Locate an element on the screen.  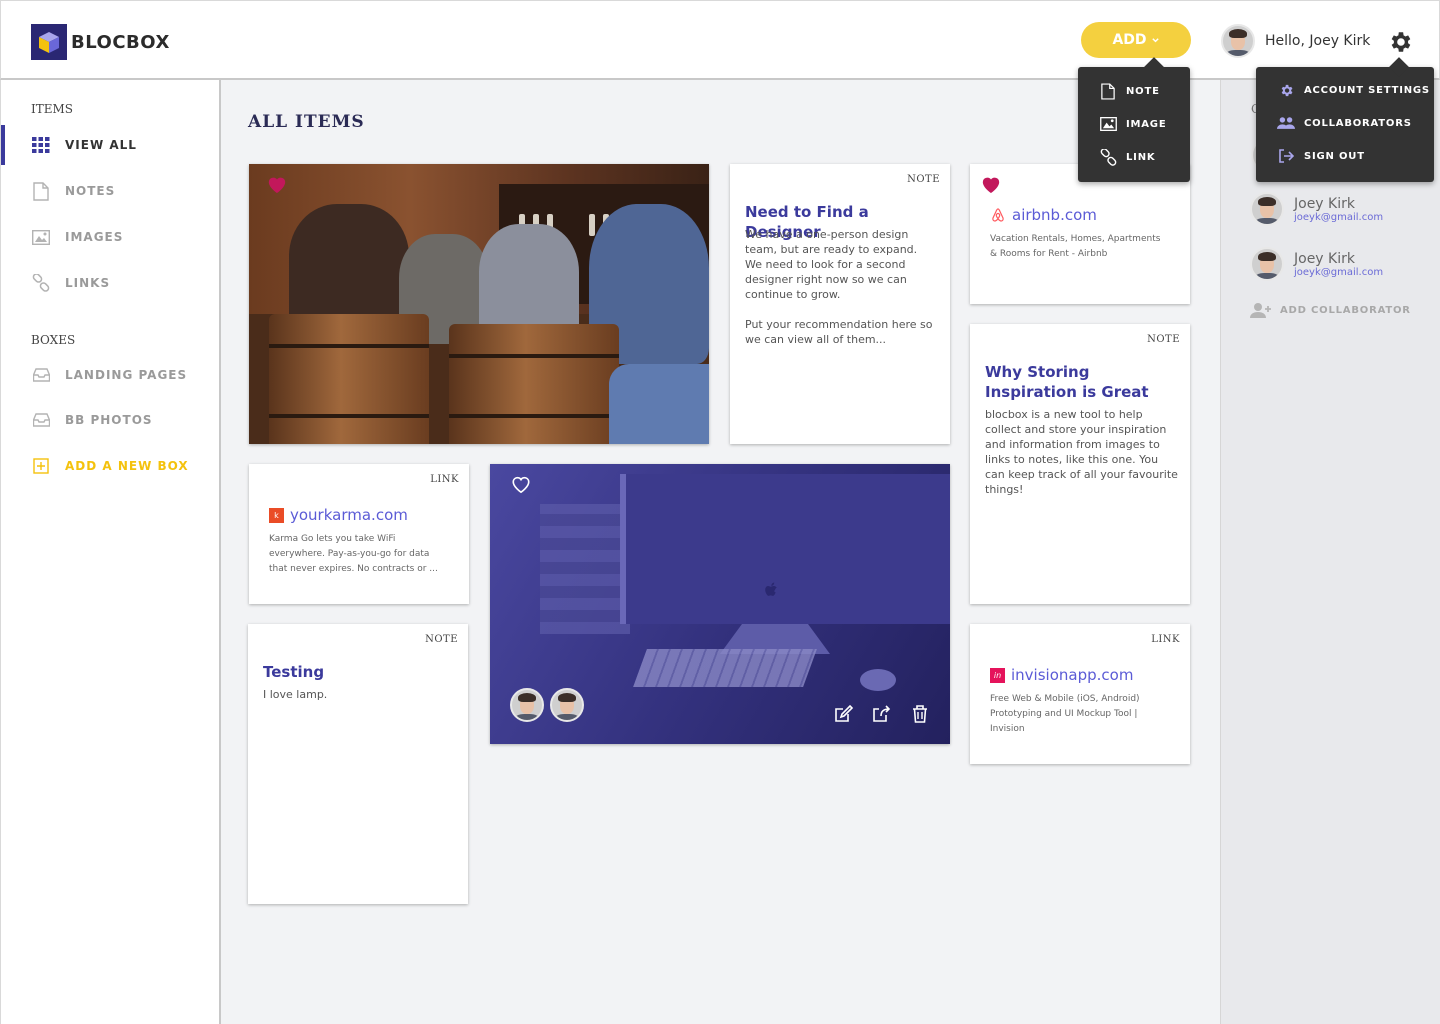
add-new-box-label: ADD A NEW BOX is located at coordinates (127, 466).